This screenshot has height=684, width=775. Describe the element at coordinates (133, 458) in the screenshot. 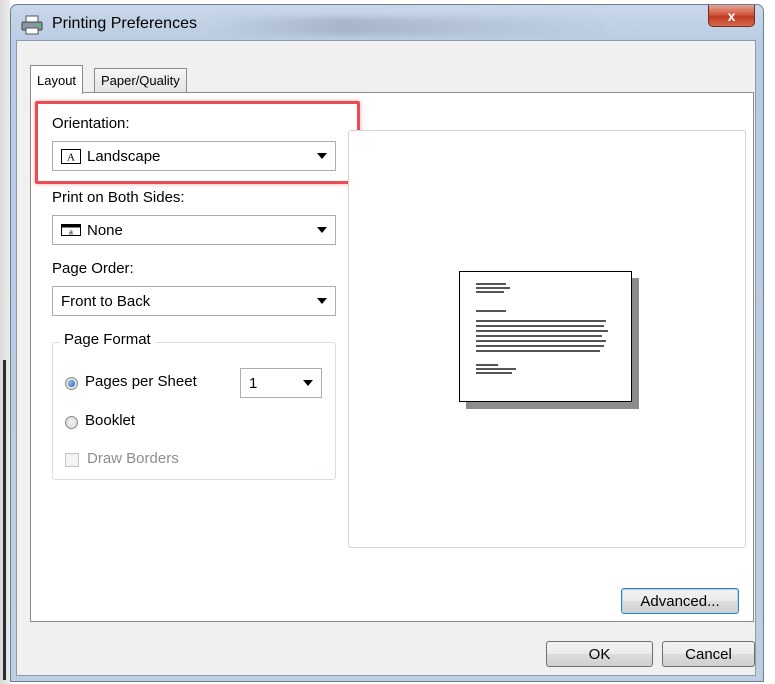

I see `draw-borders-label: Draw Borders` at that location.